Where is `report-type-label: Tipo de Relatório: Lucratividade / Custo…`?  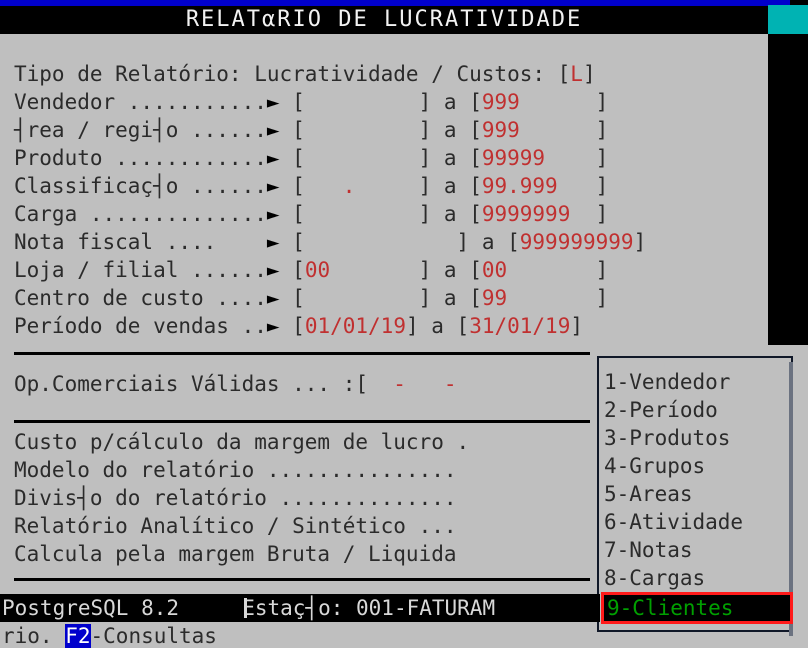
report-type-label: Tipo de Relatório: Lucratividade / Custo… is located at coordinates (292, 74).